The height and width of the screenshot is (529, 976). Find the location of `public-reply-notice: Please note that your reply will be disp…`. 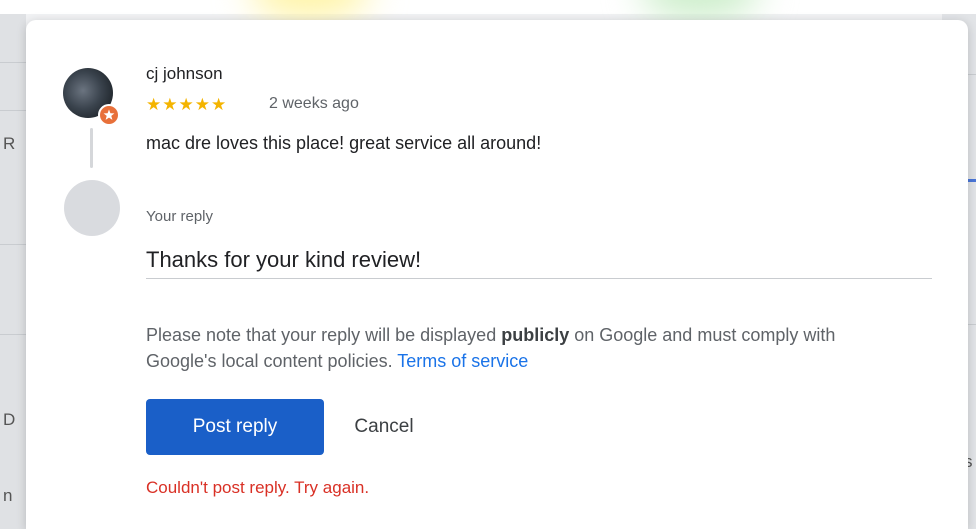

public-reply-notice: Please note that your reply will be disp… is located at coordinates (526, 348).